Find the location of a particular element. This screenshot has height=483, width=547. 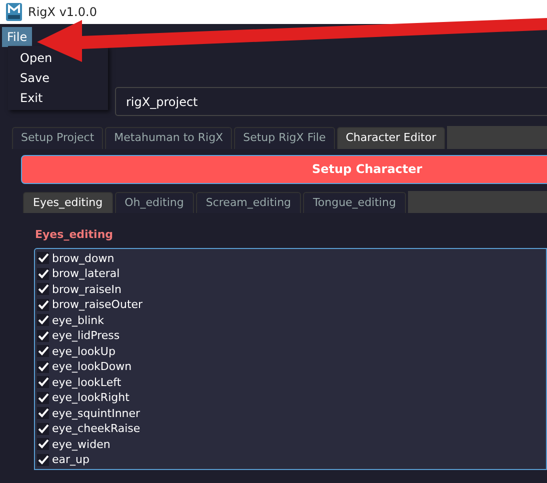

menu-option: Open is located at coordinates (36, 58).